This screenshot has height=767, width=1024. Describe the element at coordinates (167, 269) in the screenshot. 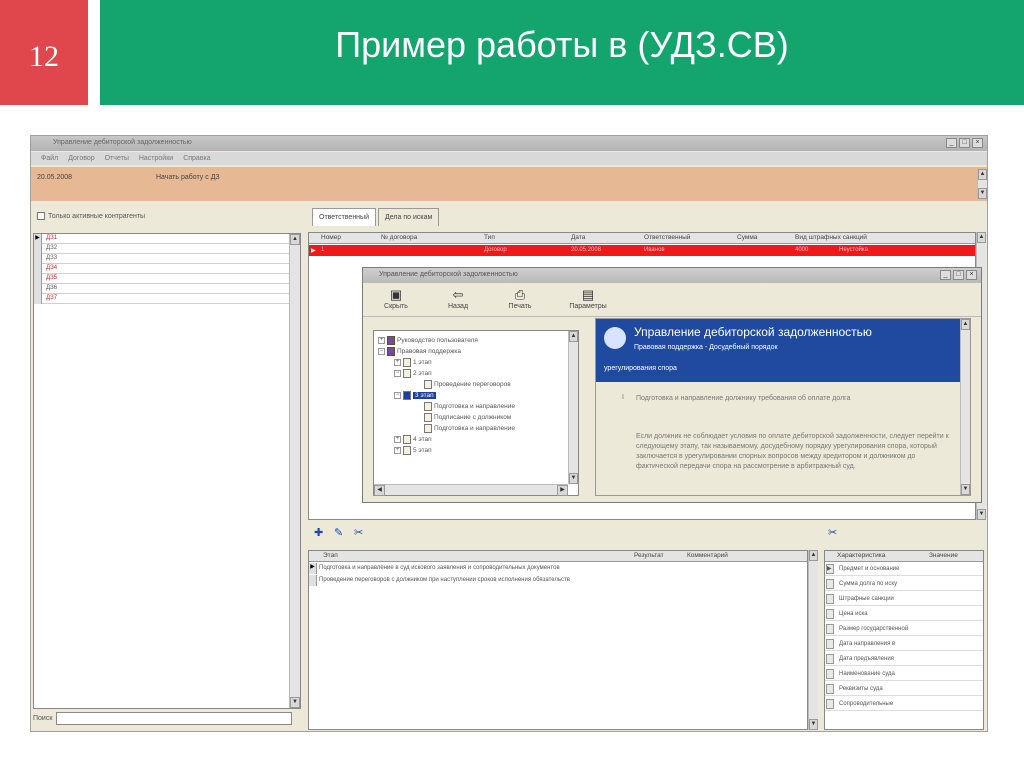

I see `list-item: ДЗ4` at that location.